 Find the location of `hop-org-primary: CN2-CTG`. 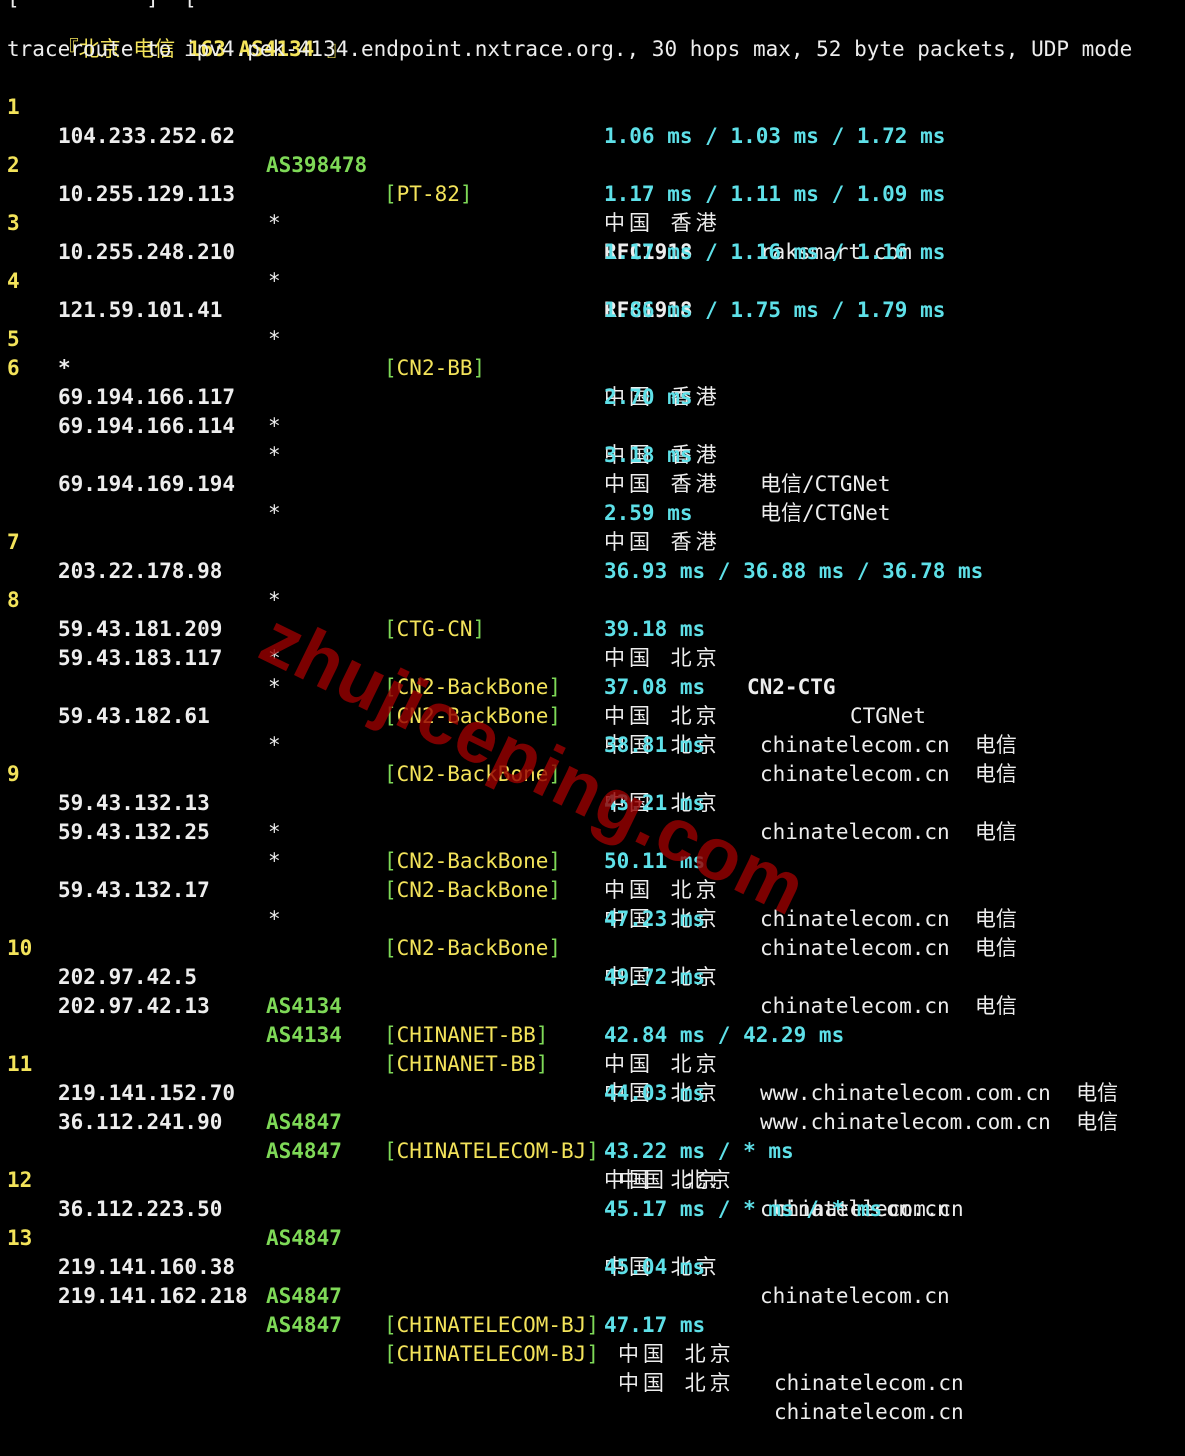

hop-org-primary: CN2-CTG is located at coordinates (791, 687).